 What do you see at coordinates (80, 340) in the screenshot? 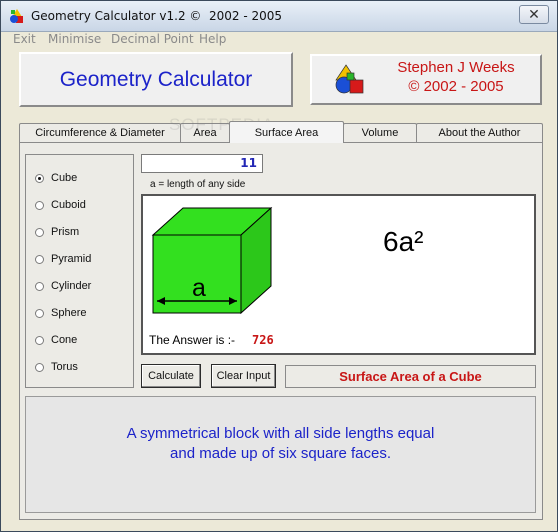
I see `radio-cone: Cone` at bounding box center [80, 340].